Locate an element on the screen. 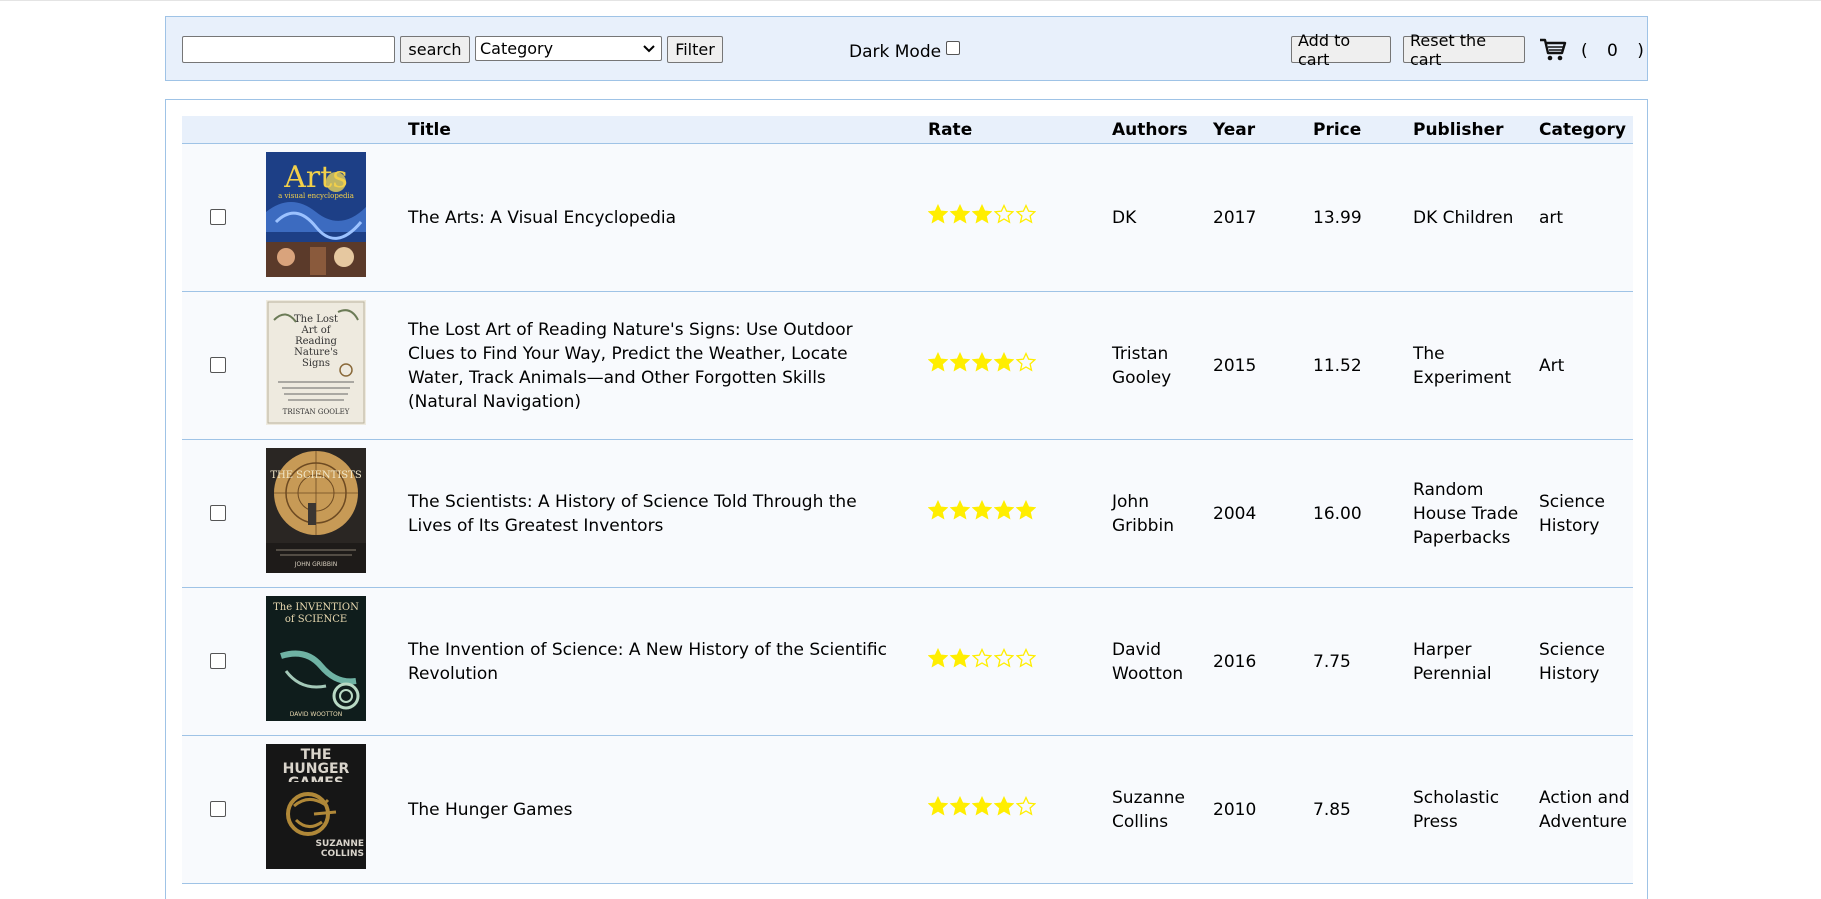  book-cover-image: The INVENTION of SCIENCE DAVID WOOTTON is located at coordinates (316, 658).